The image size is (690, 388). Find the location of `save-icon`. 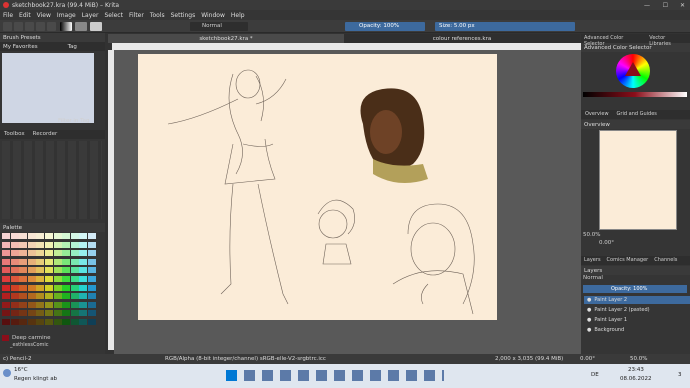

save-icon is located at coordinates (29, 26).